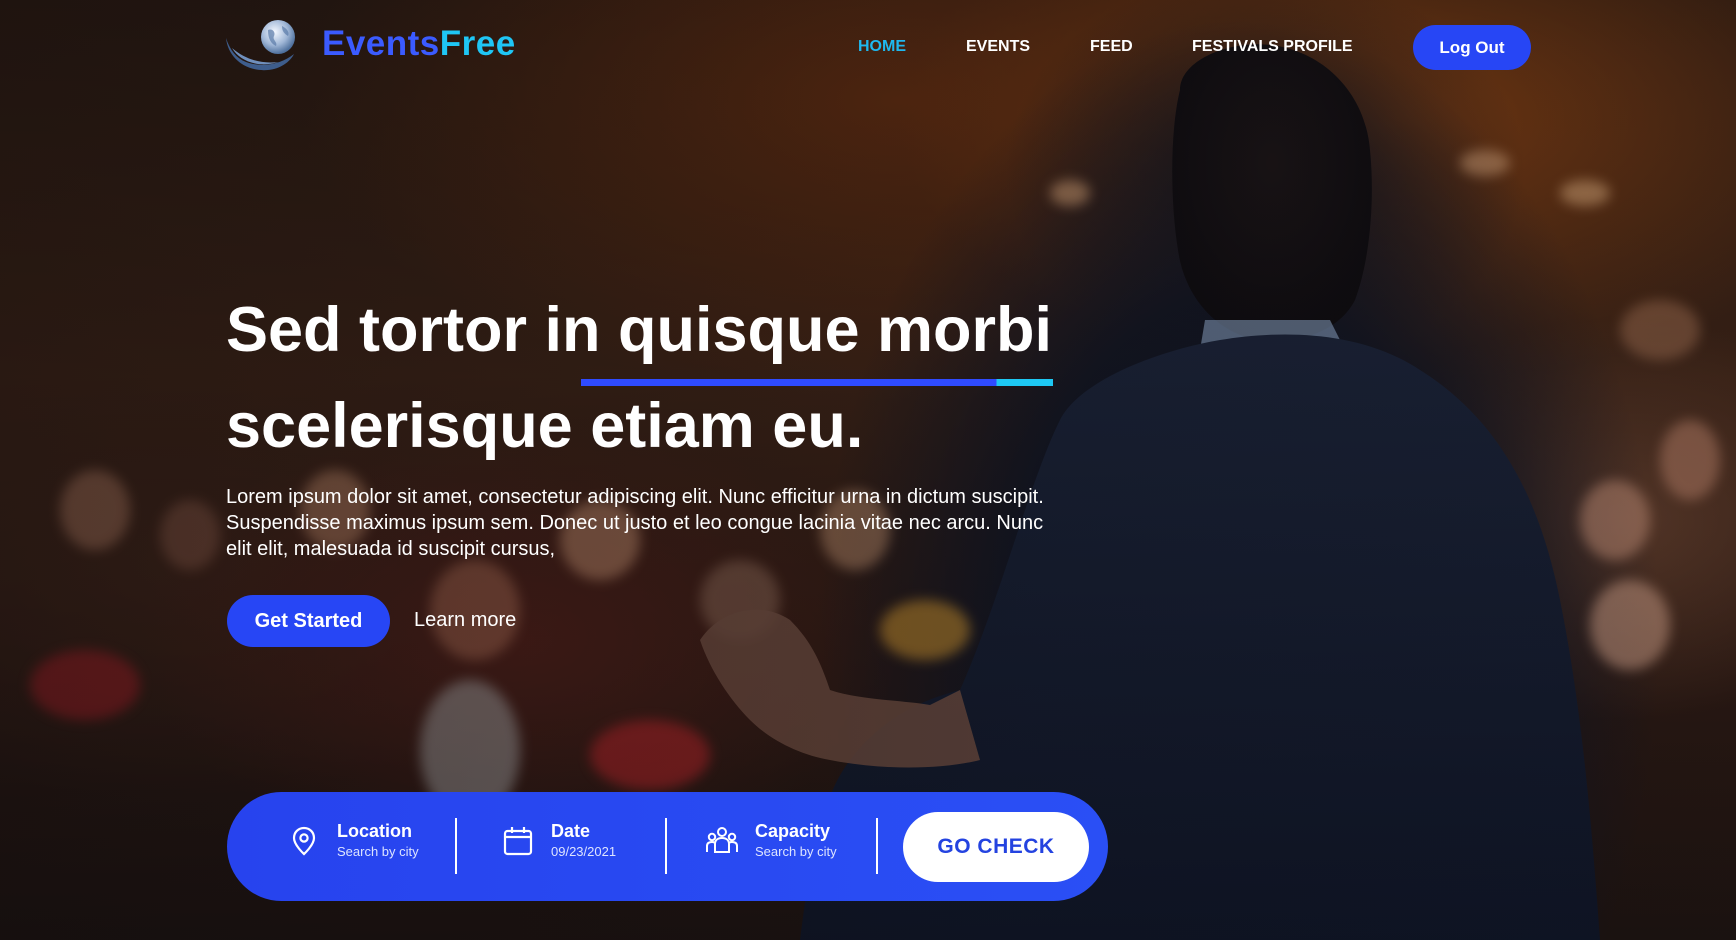 The height and width of the screenshot is (940, 1736). Describe the element at coordinates (722, 840) in the screenshot. I see `people-icon` at that location.